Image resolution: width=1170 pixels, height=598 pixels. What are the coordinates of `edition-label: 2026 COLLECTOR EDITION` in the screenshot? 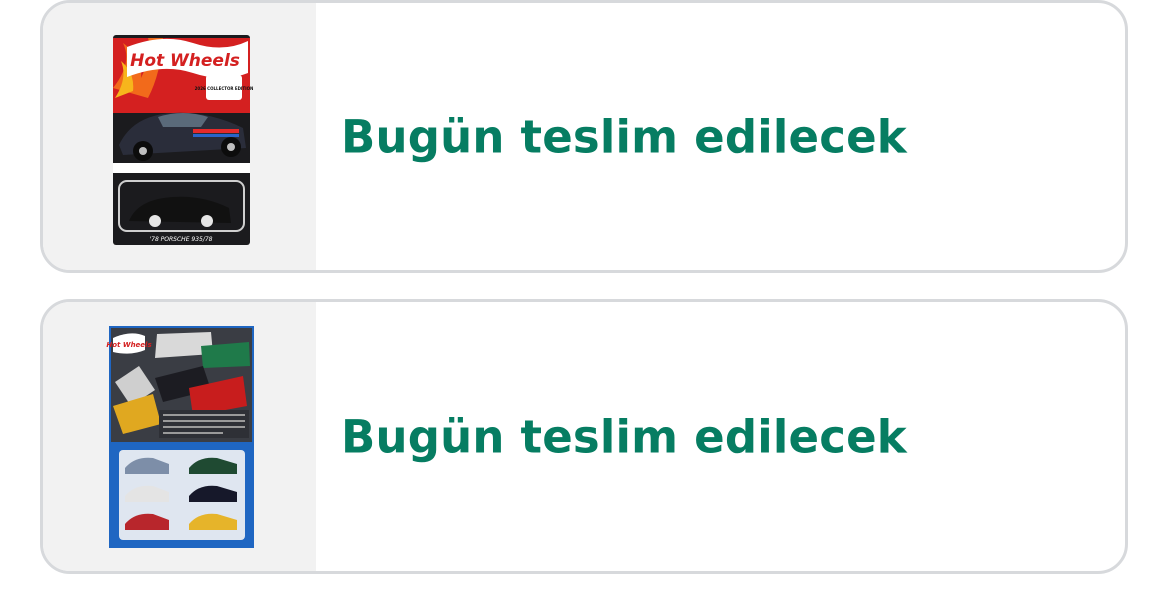 It's located at (224, 88).